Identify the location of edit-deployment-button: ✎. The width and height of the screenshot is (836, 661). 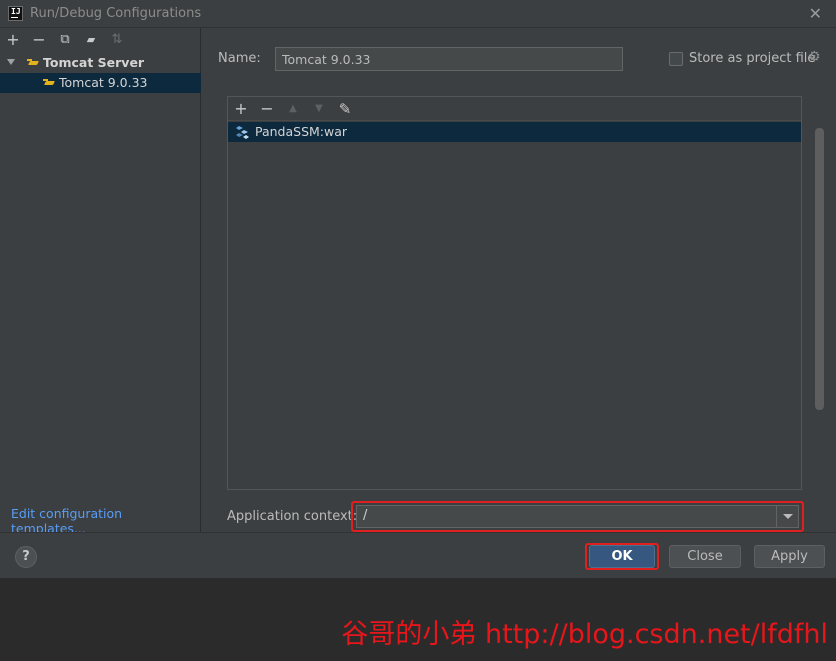
(345, 109).